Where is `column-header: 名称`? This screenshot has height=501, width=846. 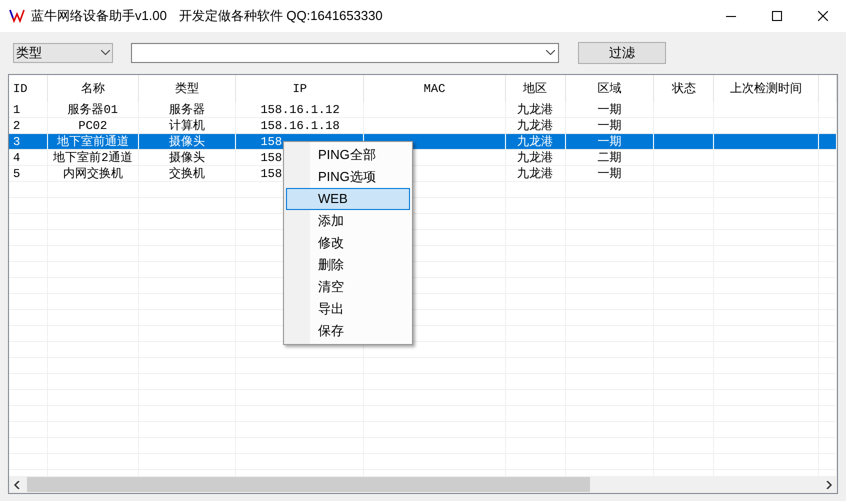 column-header: 名称 is located at coordinates (93, 88).